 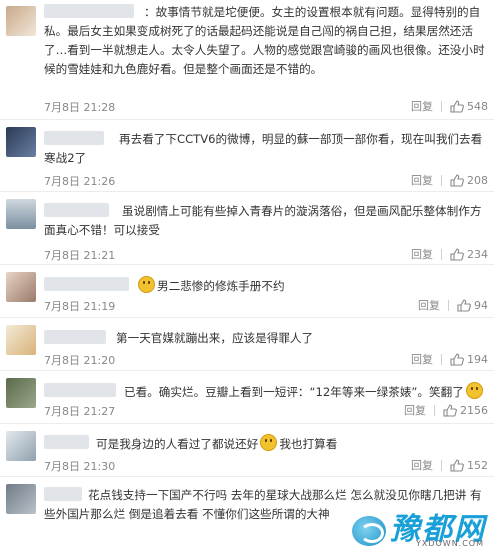 What do you see at coordinates (465, 359) in the screenshot?
I see `like-button: 194` at bounding box center [465, 359].